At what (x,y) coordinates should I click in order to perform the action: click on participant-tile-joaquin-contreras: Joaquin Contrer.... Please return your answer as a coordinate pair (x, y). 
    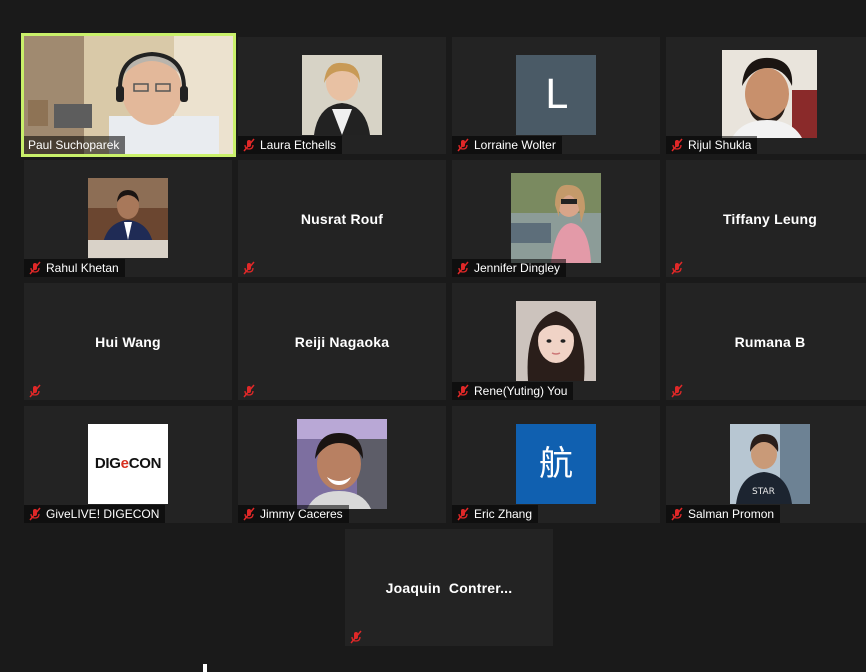
    Looking at the image, I should click on (449, 587).